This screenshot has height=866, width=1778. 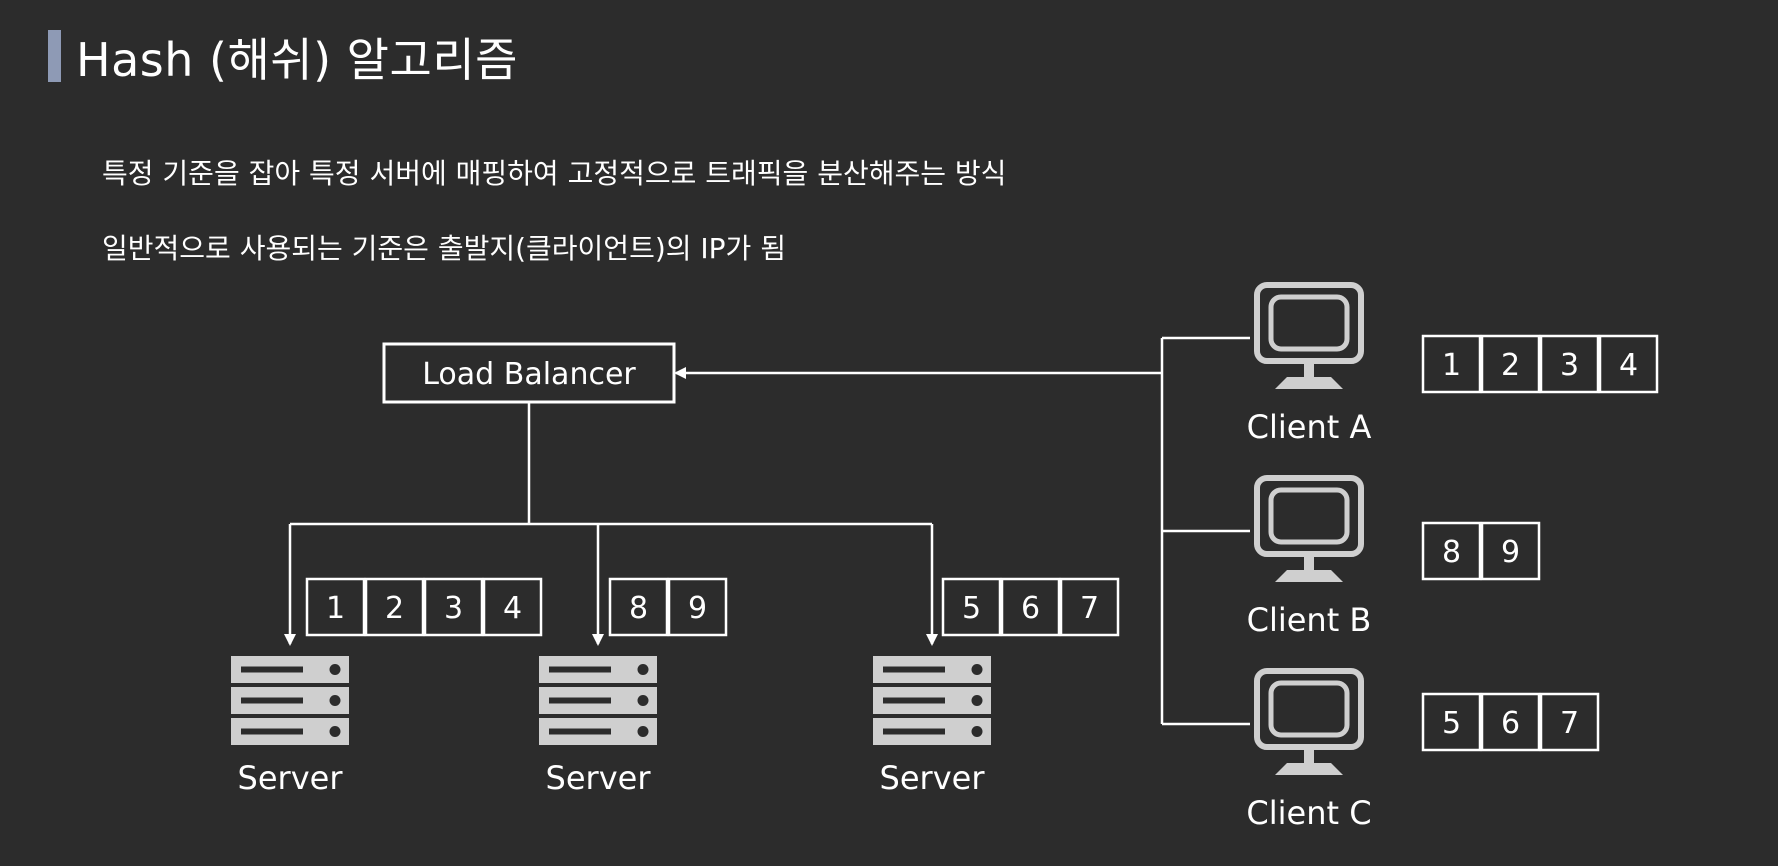 What do you see at coordinates (1309, 620) in the screenshot?
I see `client-label: Client B` at bounding box center [1309, 620].